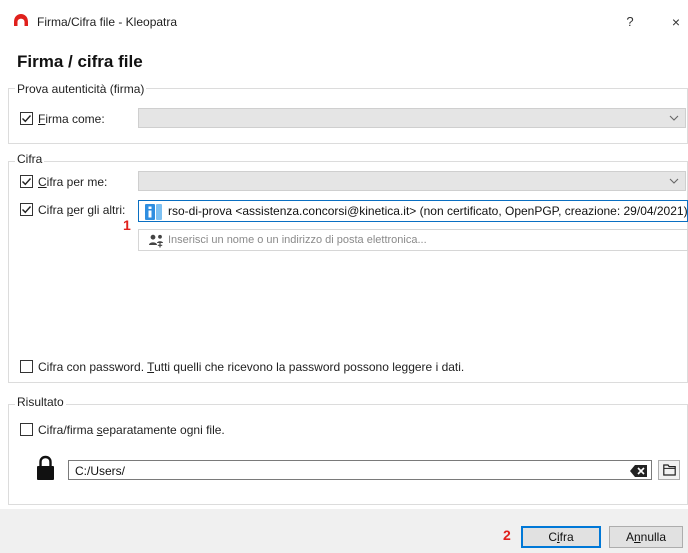 The height and width of the screenshot is (553, 688). Describe the element at coordinates (561, 537) in the screenshot. I see `encrypt-button: Cifra` at that location.